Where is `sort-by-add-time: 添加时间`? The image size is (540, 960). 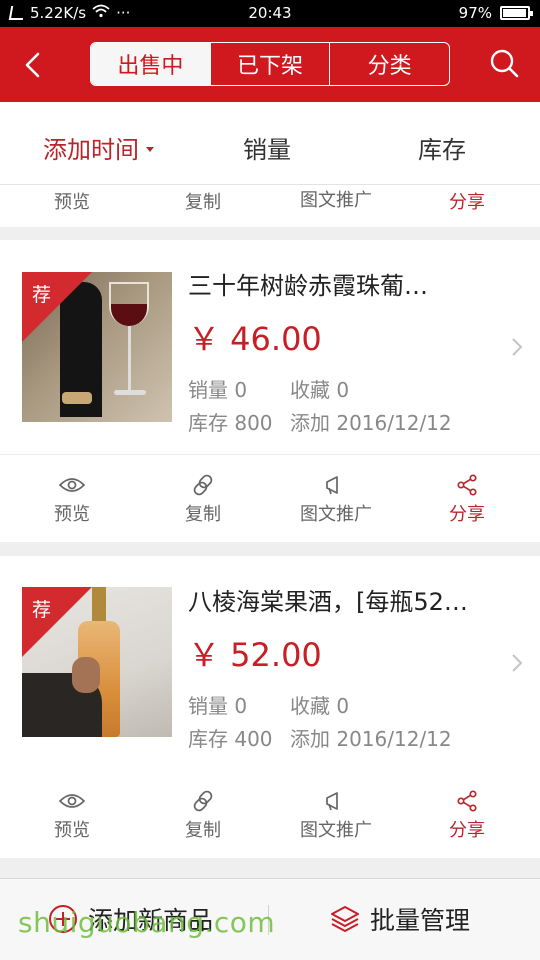 sort-by-add-time: 添加时间 is located at coordinates (98, 147).